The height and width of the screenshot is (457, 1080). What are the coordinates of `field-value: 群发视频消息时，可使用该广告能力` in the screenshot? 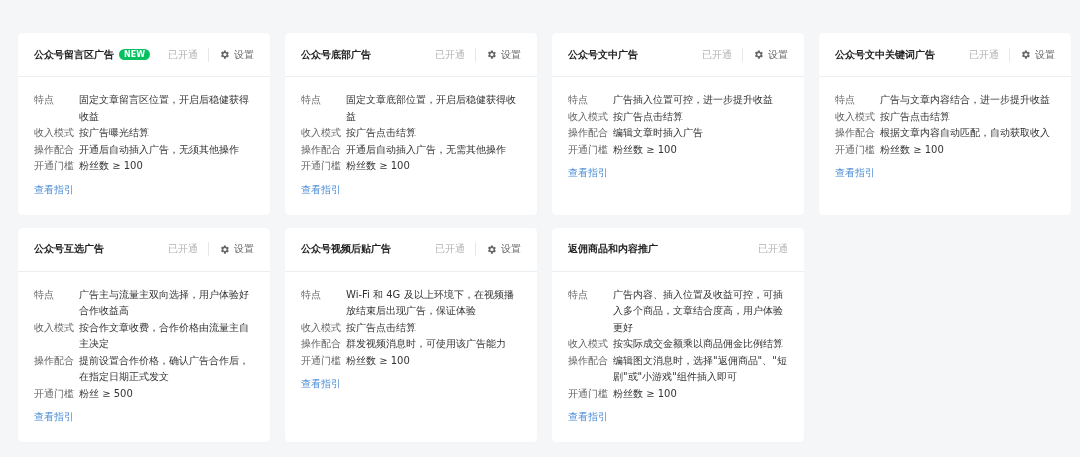 It's located at (426, 344).